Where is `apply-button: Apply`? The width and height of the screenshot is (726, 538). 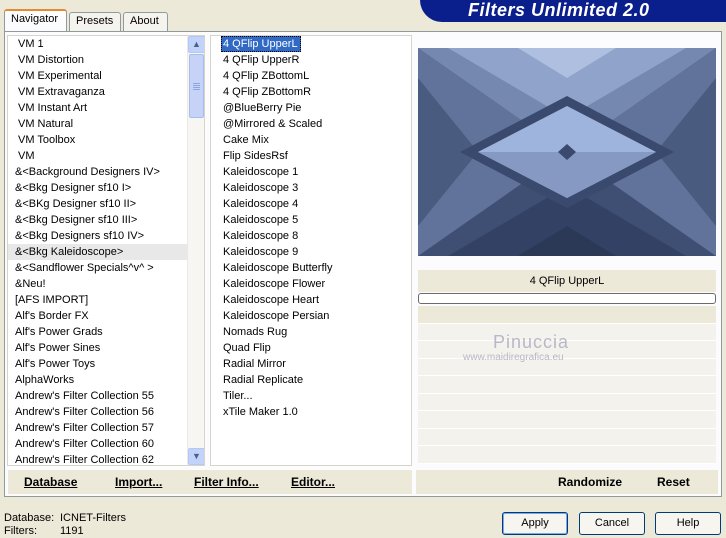 apply-button: Apply is located at coordinates (535, 523).